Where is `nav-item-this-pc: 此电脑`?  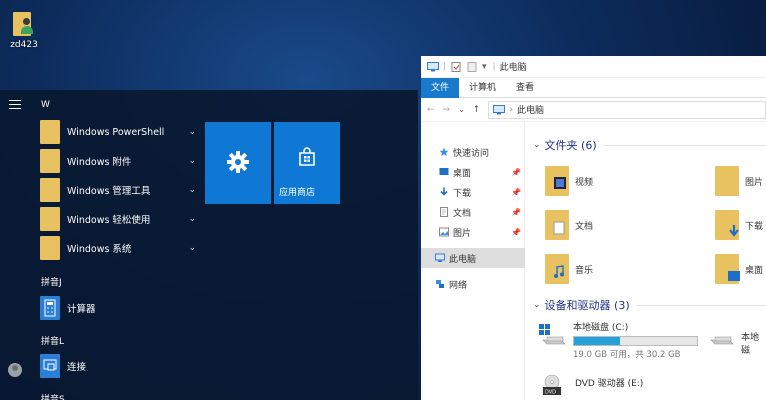
nav-item-this-pc: 此电脑 is located at coordinates (473, 258).